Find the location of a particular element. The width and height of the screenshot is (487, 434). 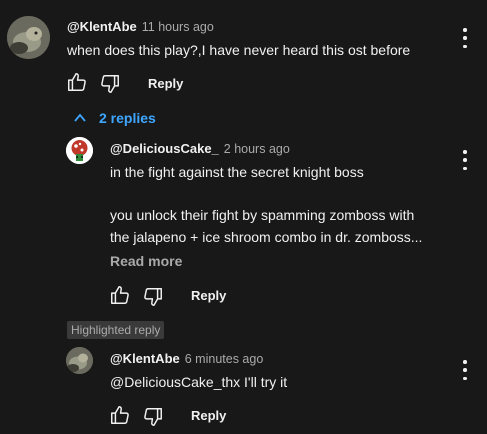

comment-menu-icon is located at coordinates (465, 38).